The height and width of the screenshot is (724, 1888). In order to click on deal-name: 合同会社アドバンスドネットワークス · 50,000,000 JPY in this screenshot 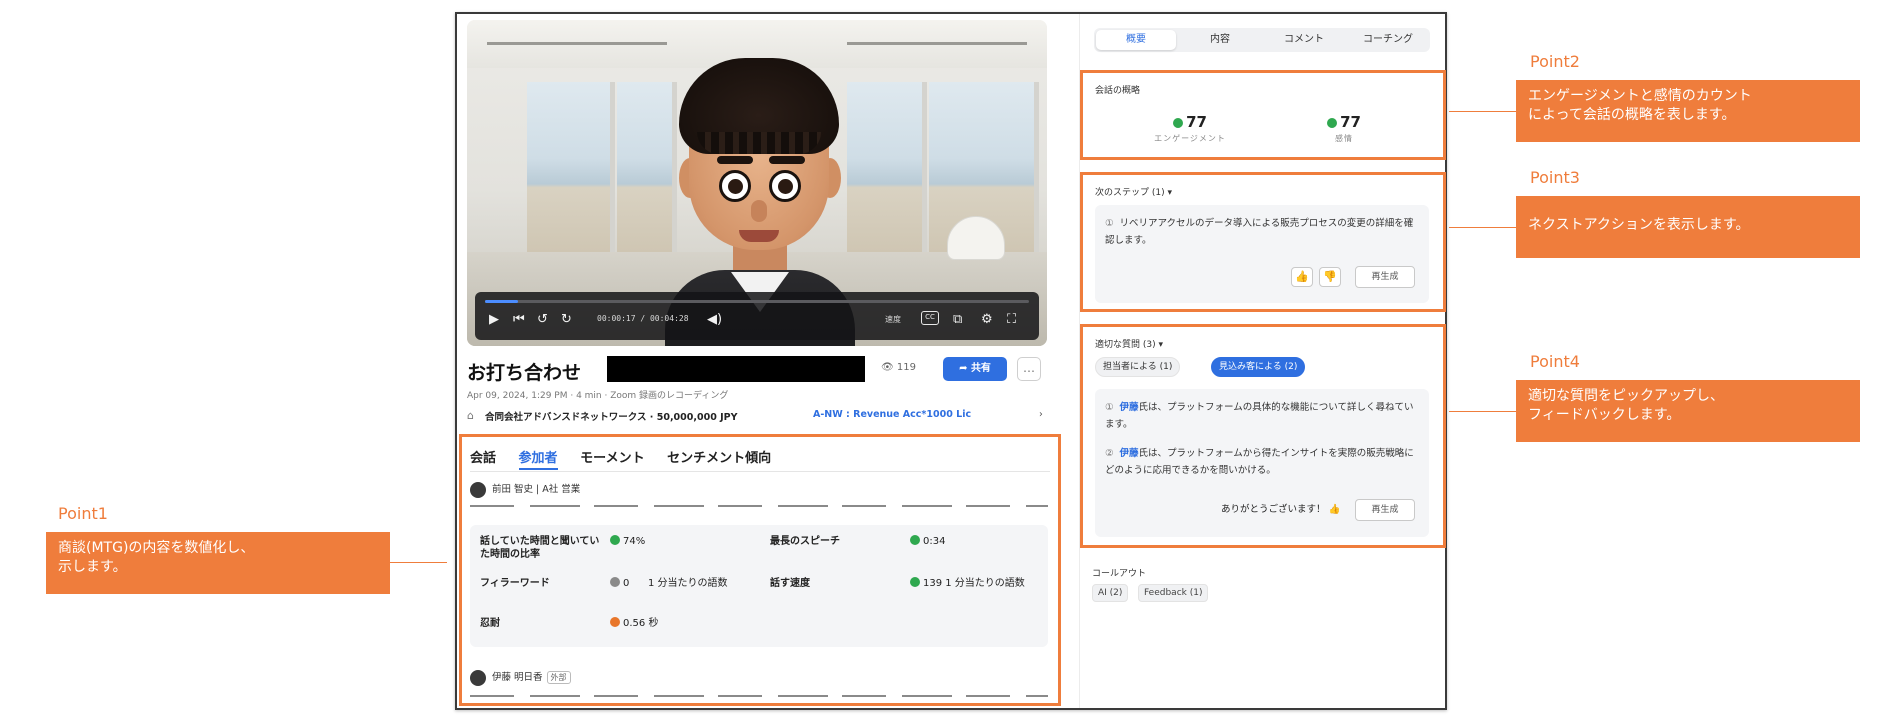, I will do `click(611, 416)`.